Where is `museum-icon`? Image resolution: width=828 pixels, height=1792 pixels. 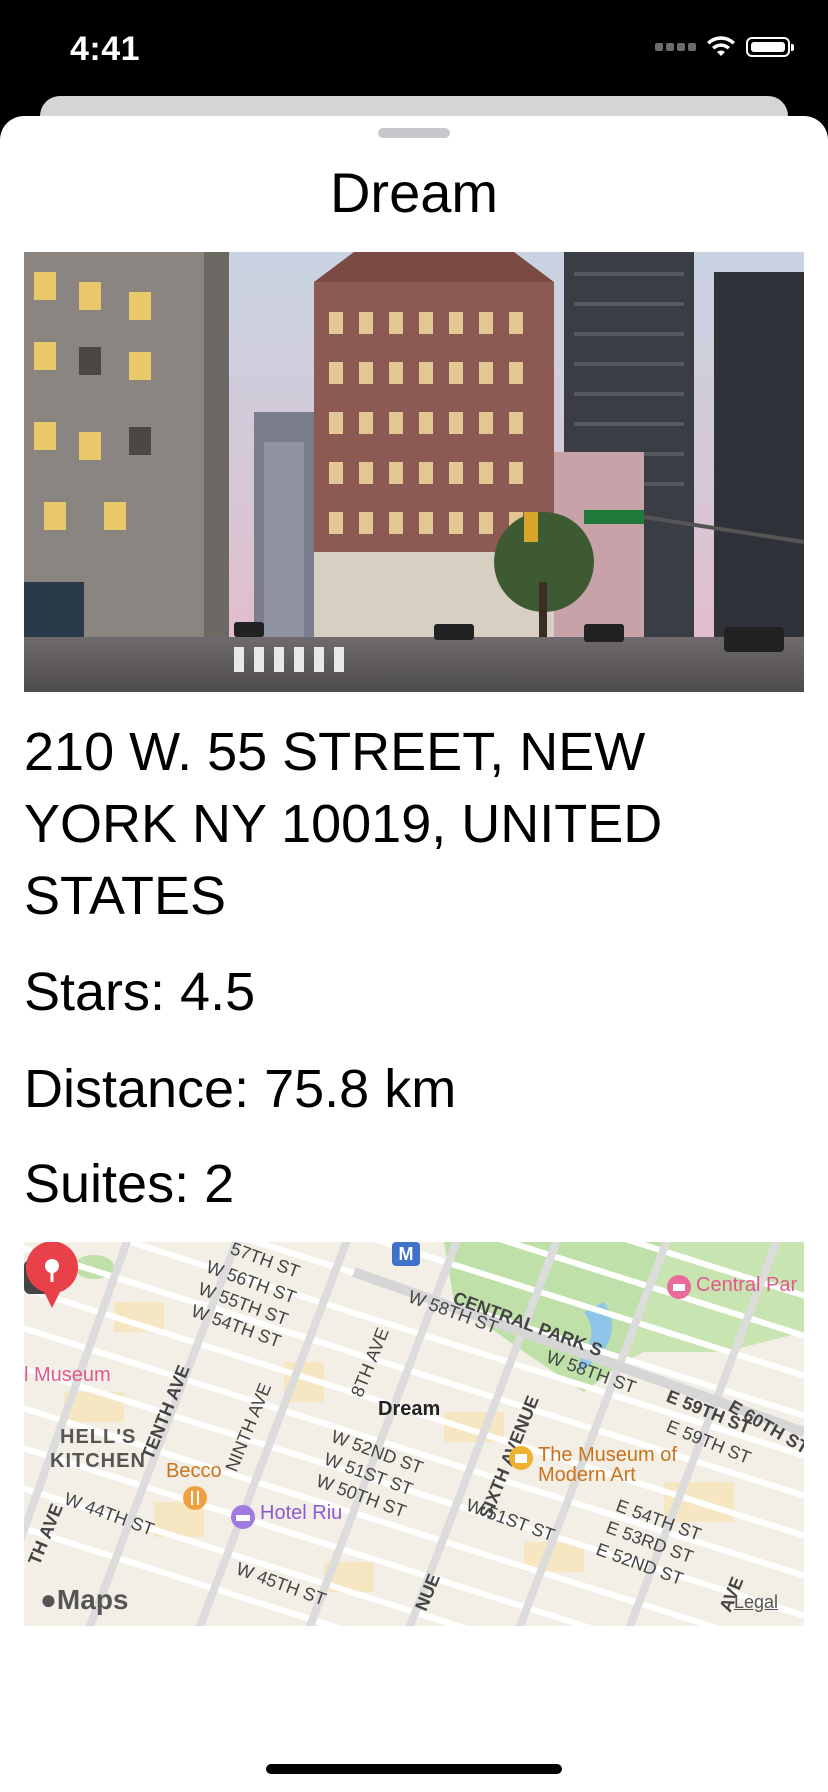 museum-icon is located at coordinates (521, 1458).